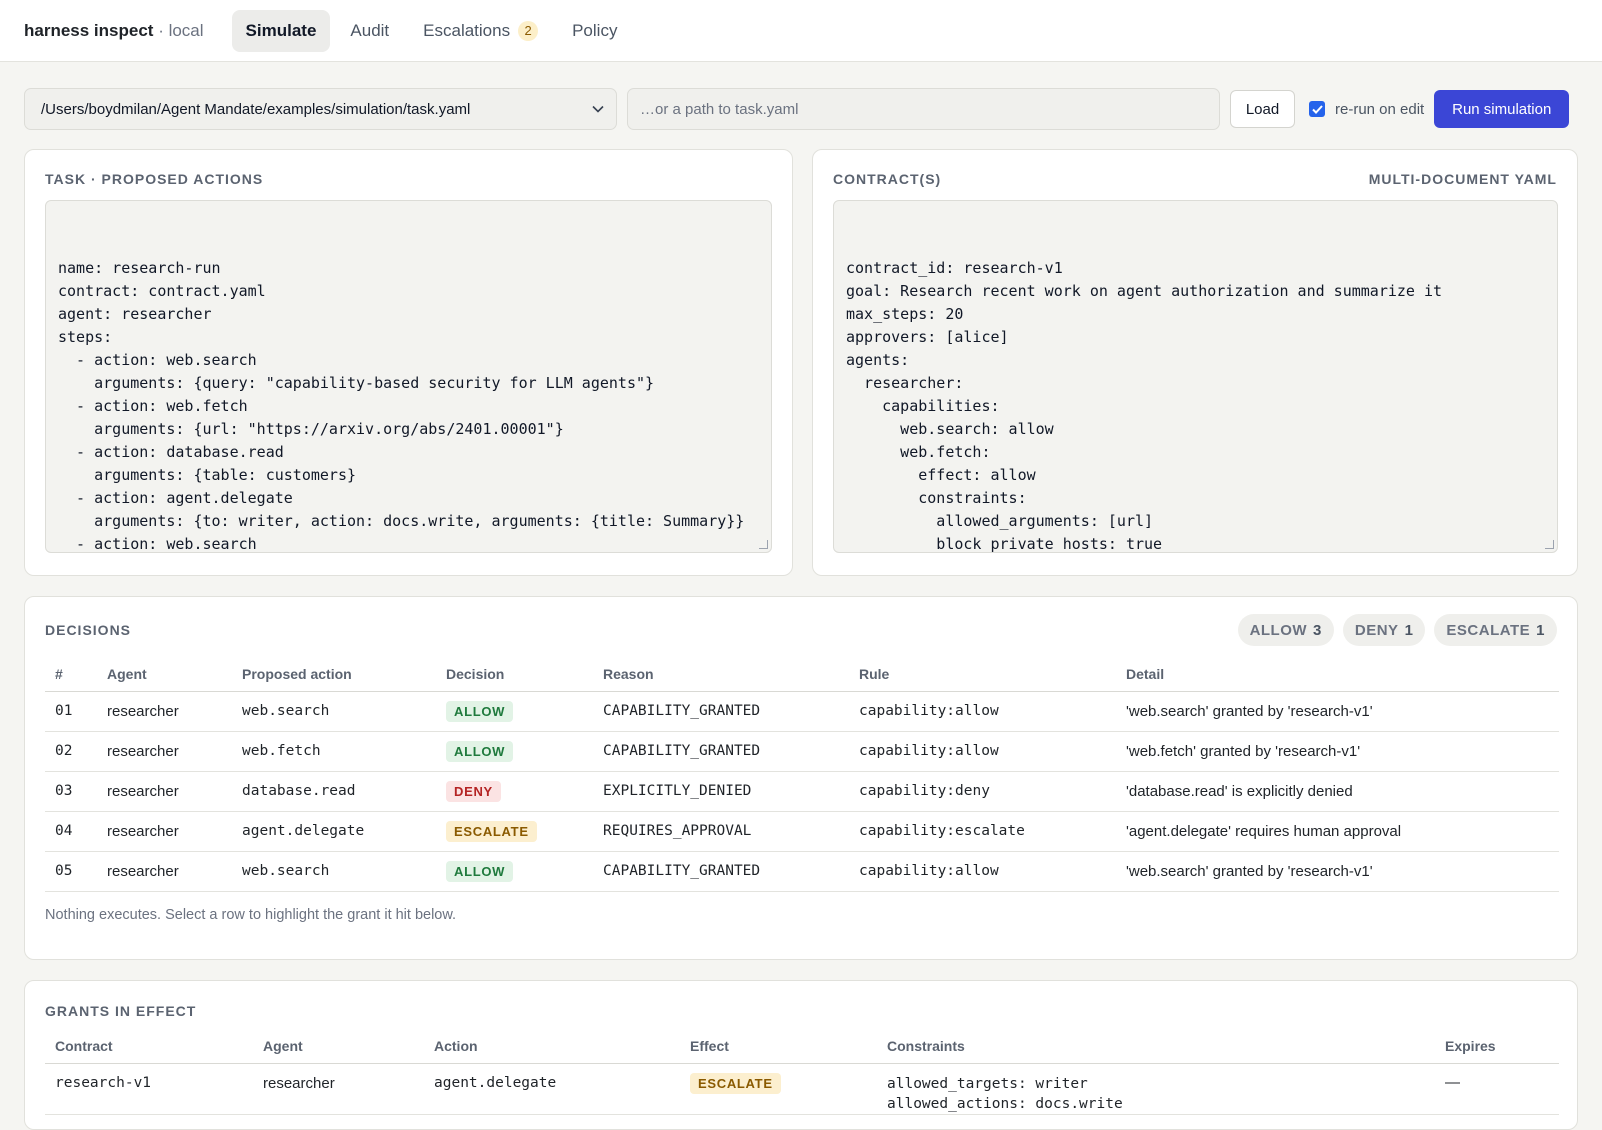 This screenshot has height=1130, width=1602. Describe the element at coordinates (982, 871) in the screenshot. I see `row-rule: capability:allow` at that location.